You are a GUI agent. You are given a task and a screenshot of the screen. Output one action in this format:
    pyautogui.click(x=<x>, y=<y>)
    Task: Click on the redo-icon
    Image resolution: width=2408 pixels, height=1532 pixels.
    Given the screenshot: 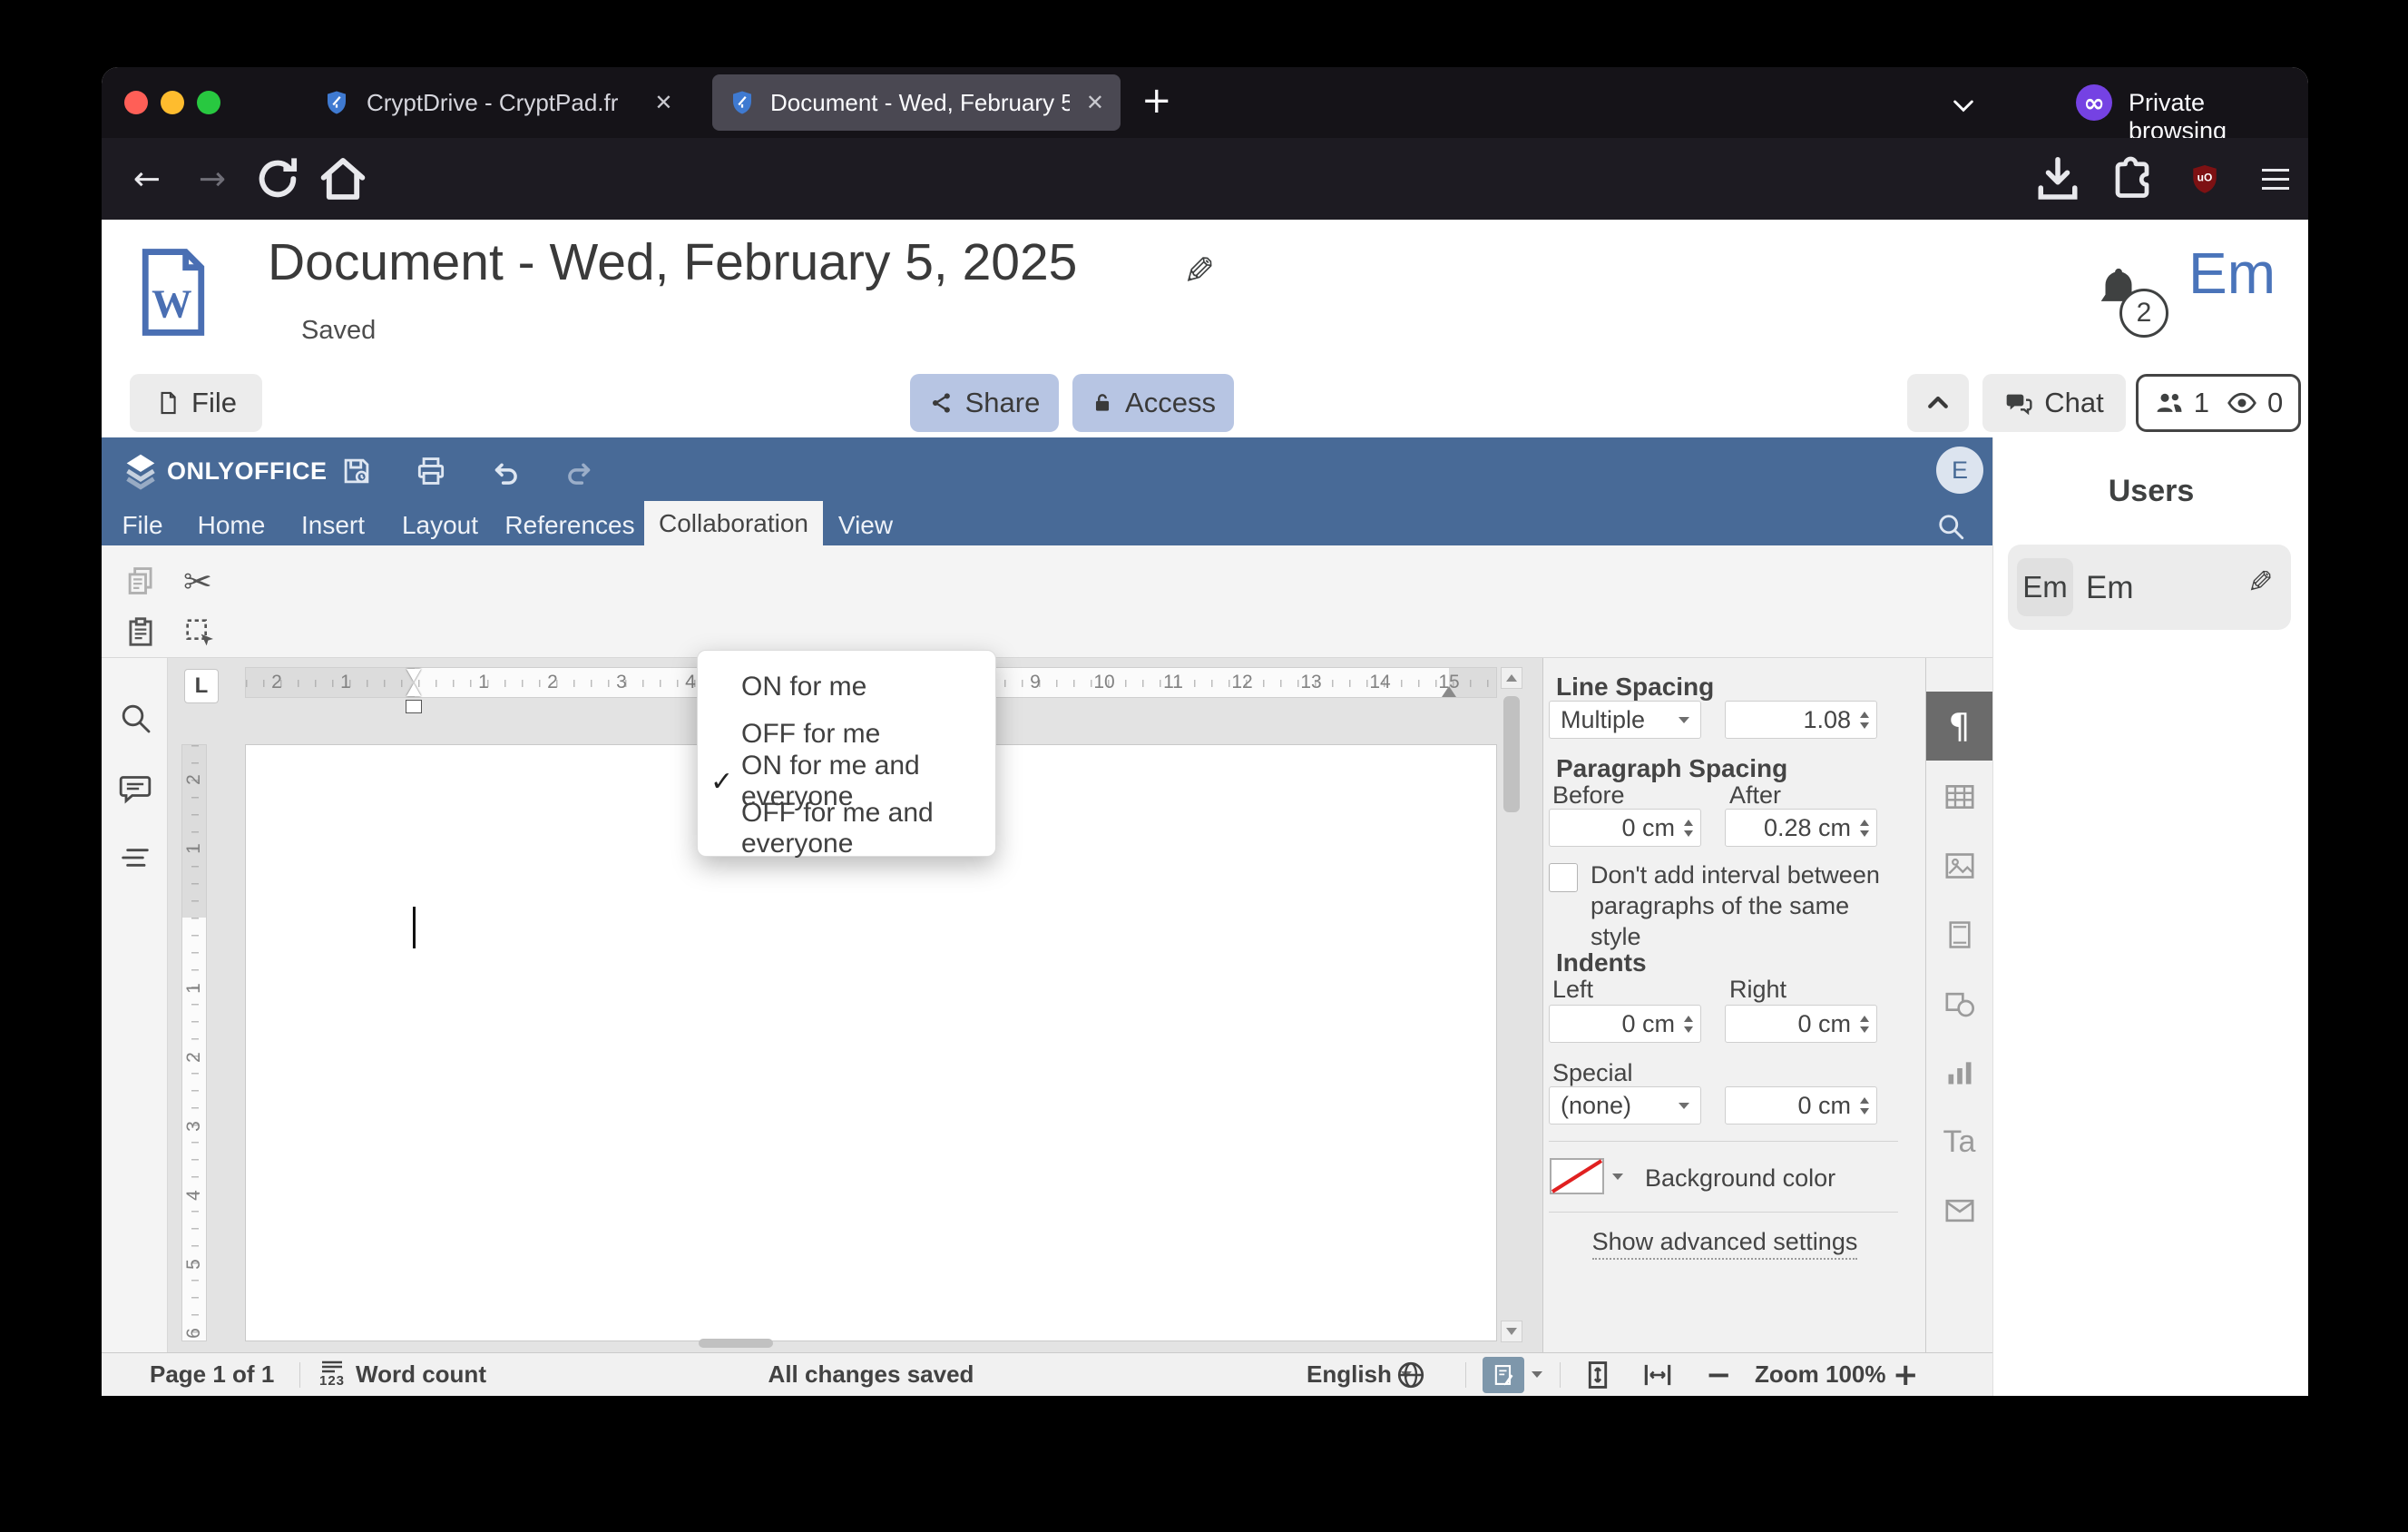 What is the action you would take?
    pyautogui.click(x=580, y=473)
    